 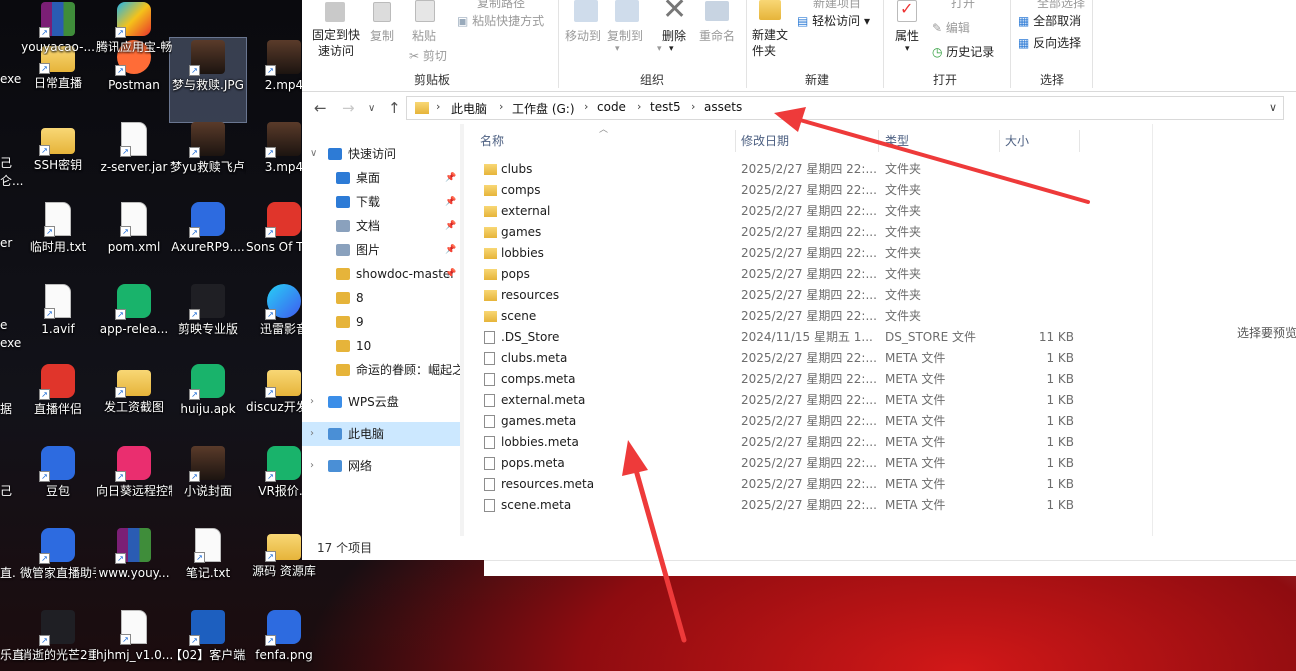 What do you see at coordinates (428, 55) in the screenshot?
I see `cut-button: ✂ 剪切` at bounding box center [428, 55].